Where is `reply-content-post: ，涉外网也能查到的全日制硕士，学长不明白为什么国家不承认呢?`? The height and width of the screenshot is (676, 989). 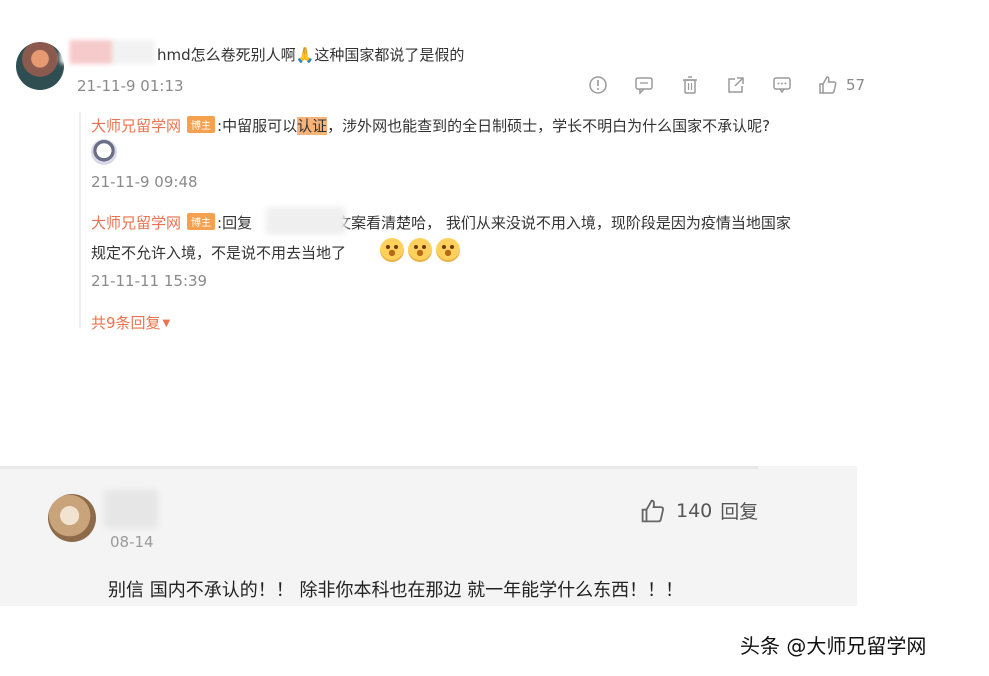 reply-content-post: ，涉外网也能查到的全日制硕士，学长不明白为什么国家不承认呢? is located at coordinates (549, 126).